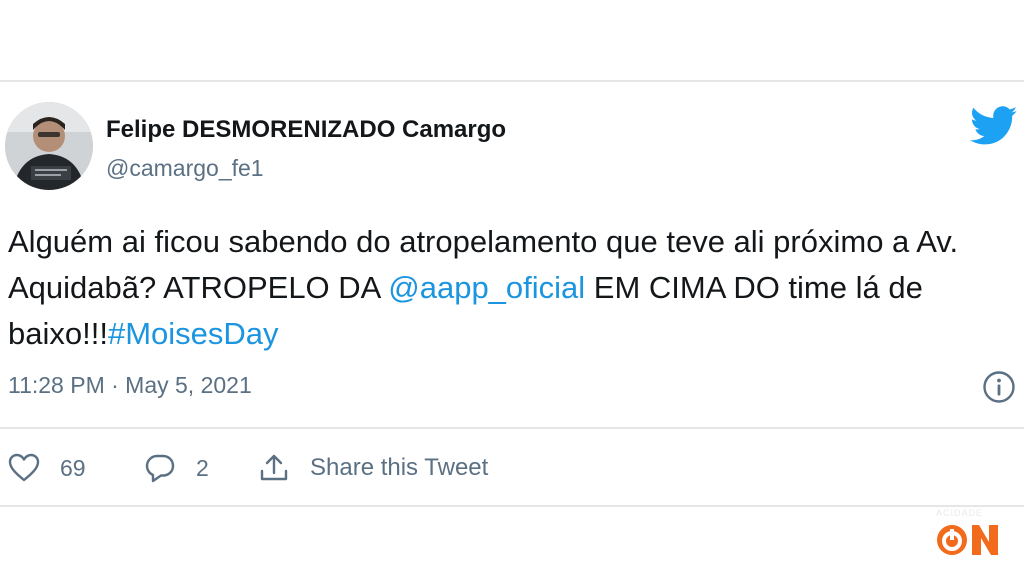 This screenshot has width=1024, height=576. What do you see at coordinates (967, 540) in the screenshot?
I see `on-logo-icon` at bounding box center [967, 540].